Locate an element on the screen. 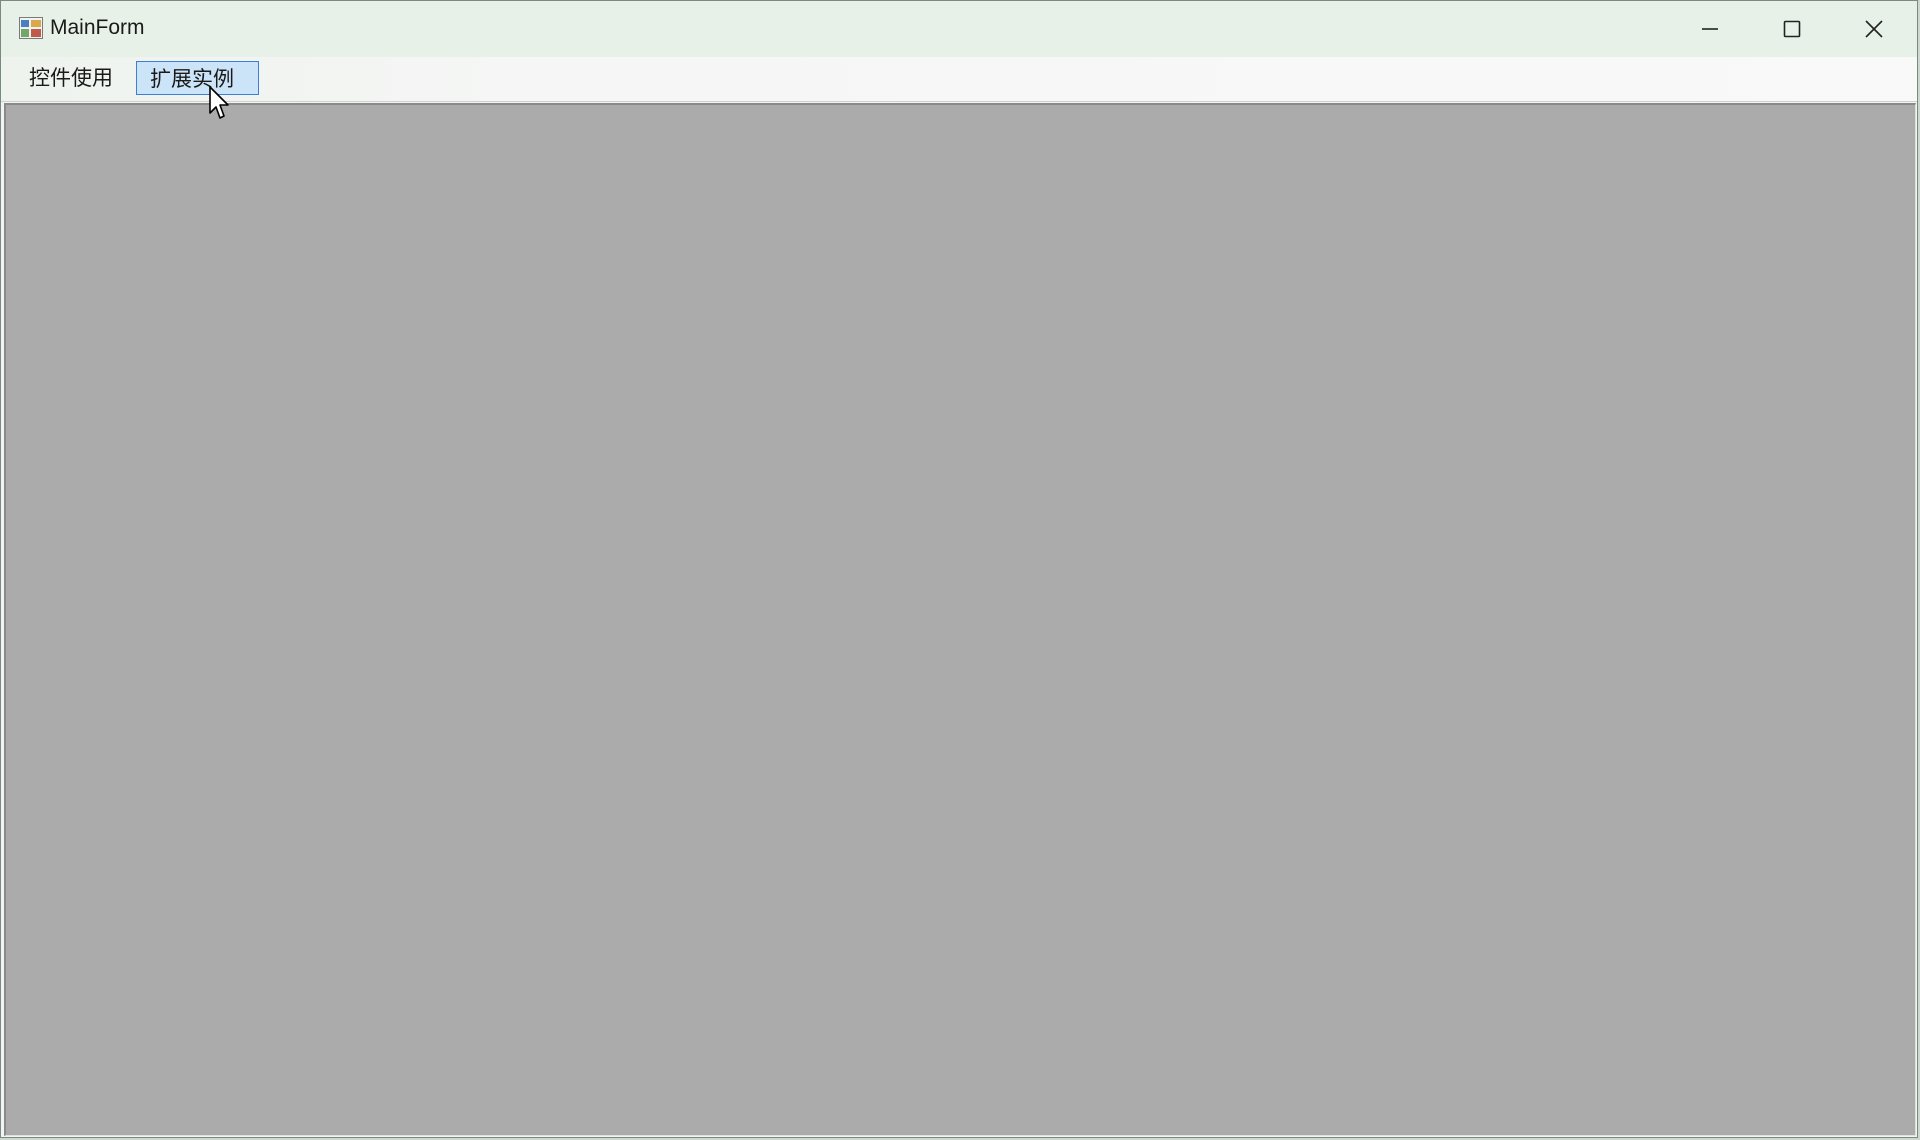  close-button is located at coordinates (1874, 29).